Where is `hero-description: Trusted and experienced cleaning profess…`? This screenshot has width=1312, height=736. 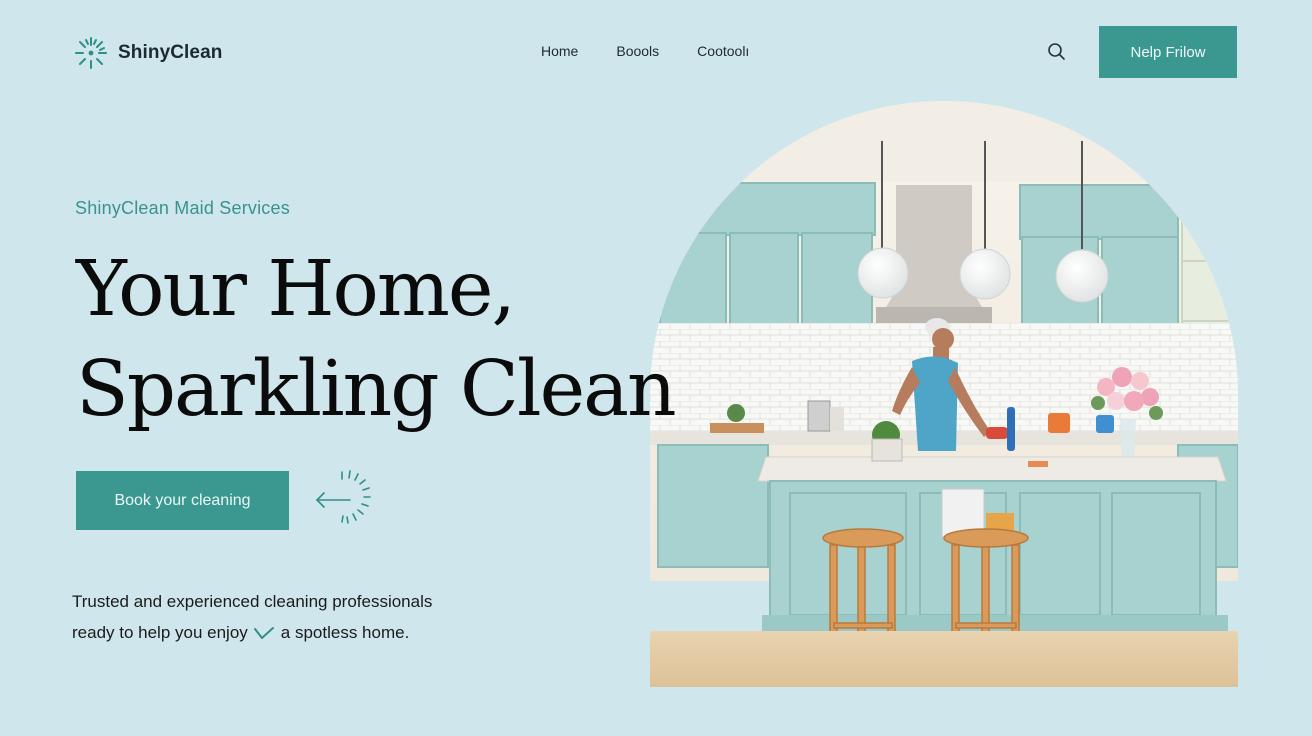 hero-description: Trusted and experienced cleaning profess… is located at coordinates (252, 617).